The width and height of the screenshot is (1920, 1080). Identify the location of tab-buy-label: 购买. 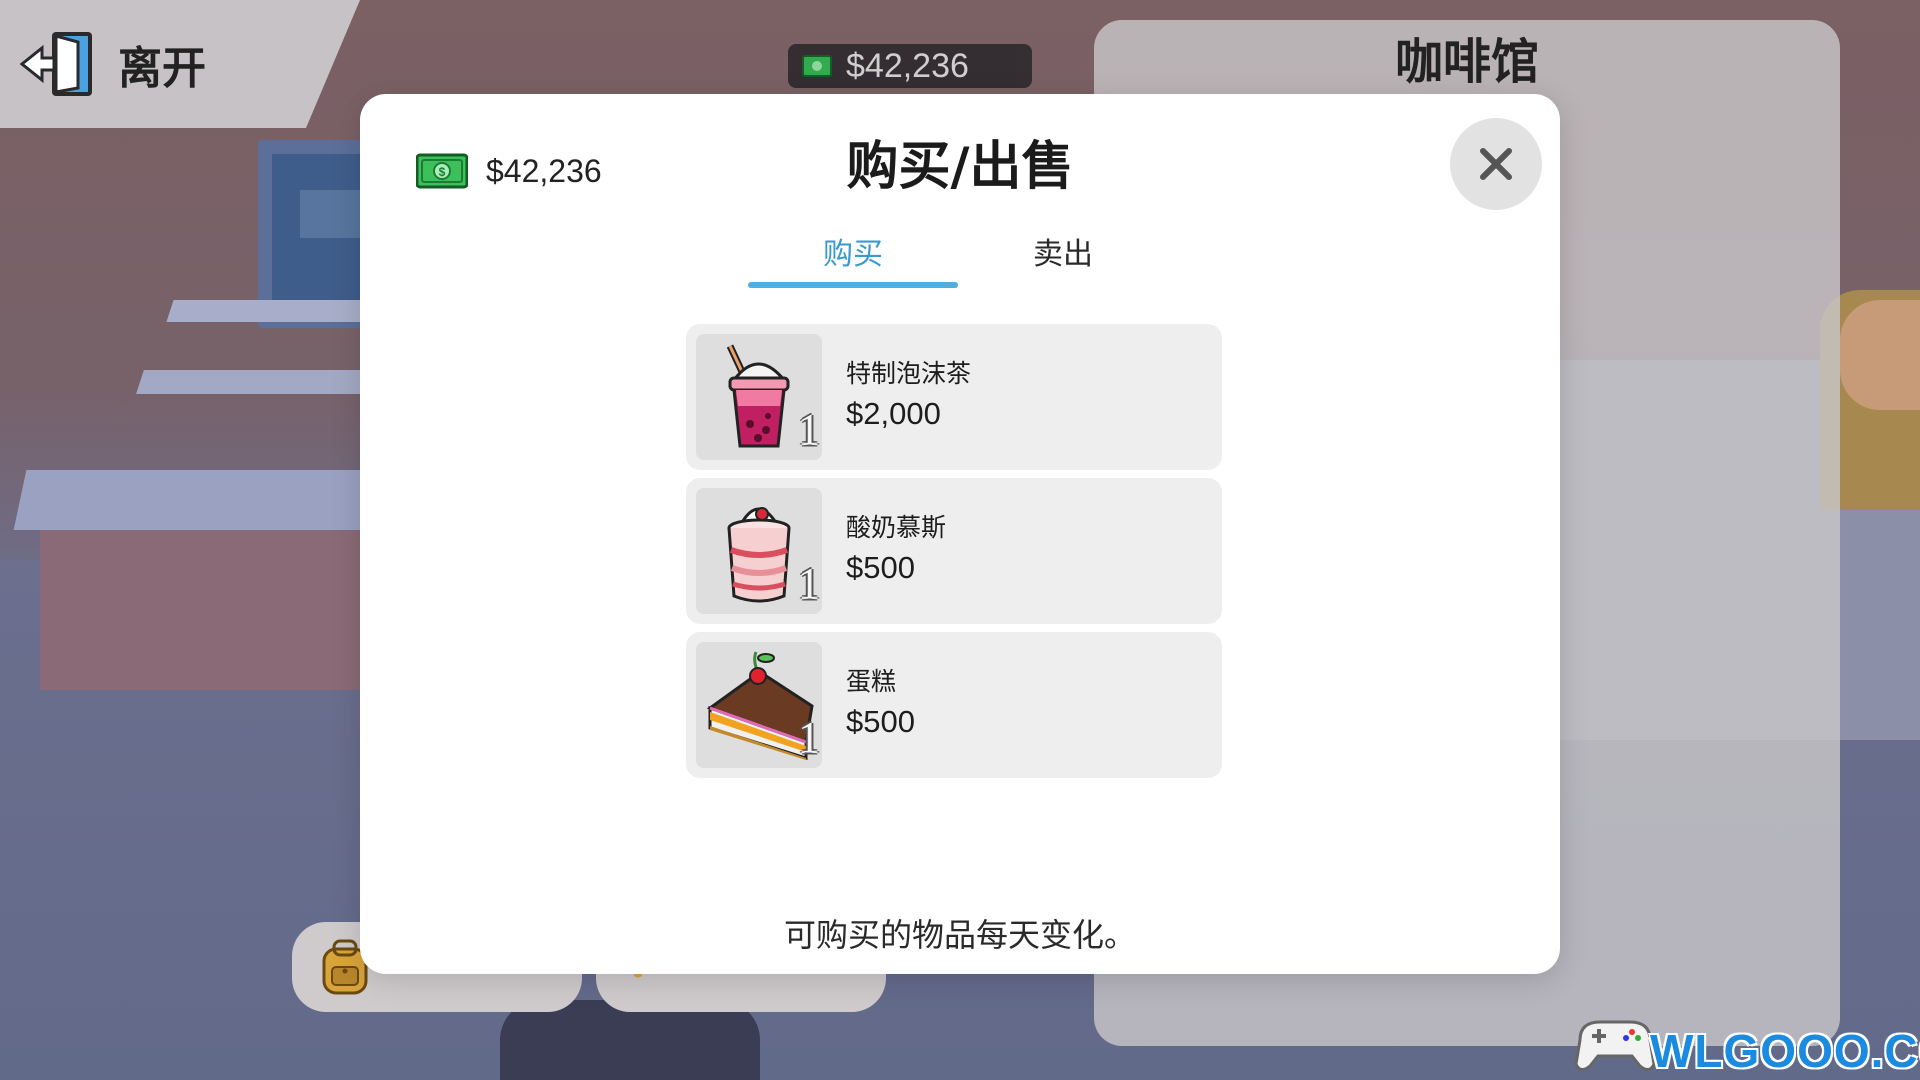
(853, 254).